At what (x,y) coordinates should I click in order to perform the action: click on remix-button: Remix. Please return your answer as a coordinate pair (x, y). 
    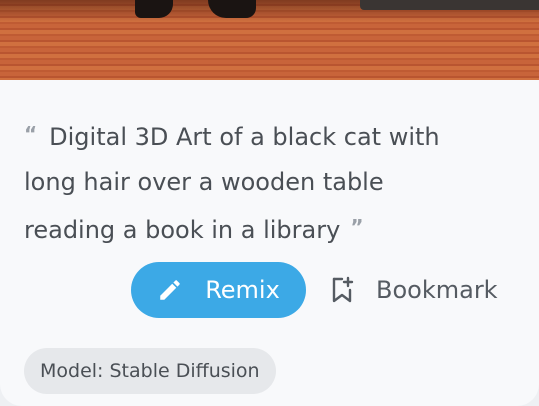
    Looking at the image, I should click on (218, 290).